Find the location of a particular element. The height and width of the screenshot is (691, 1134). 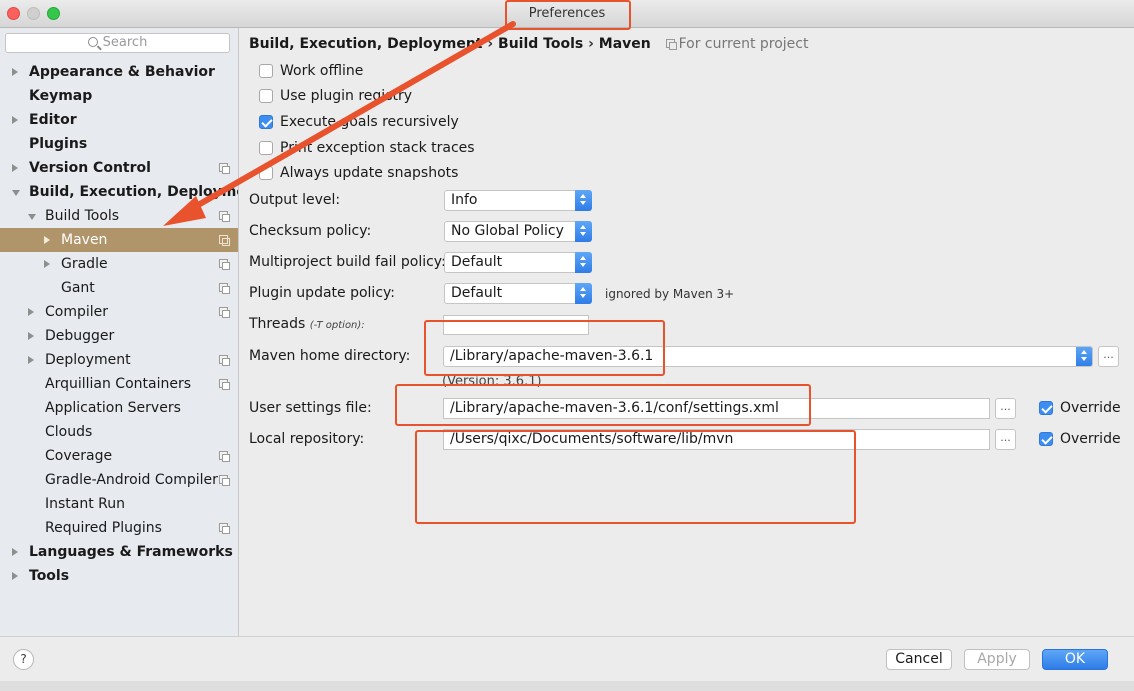

sidebar-item-appearance-behavior: Appearance & Behavior is located at coordinates (119, 72).